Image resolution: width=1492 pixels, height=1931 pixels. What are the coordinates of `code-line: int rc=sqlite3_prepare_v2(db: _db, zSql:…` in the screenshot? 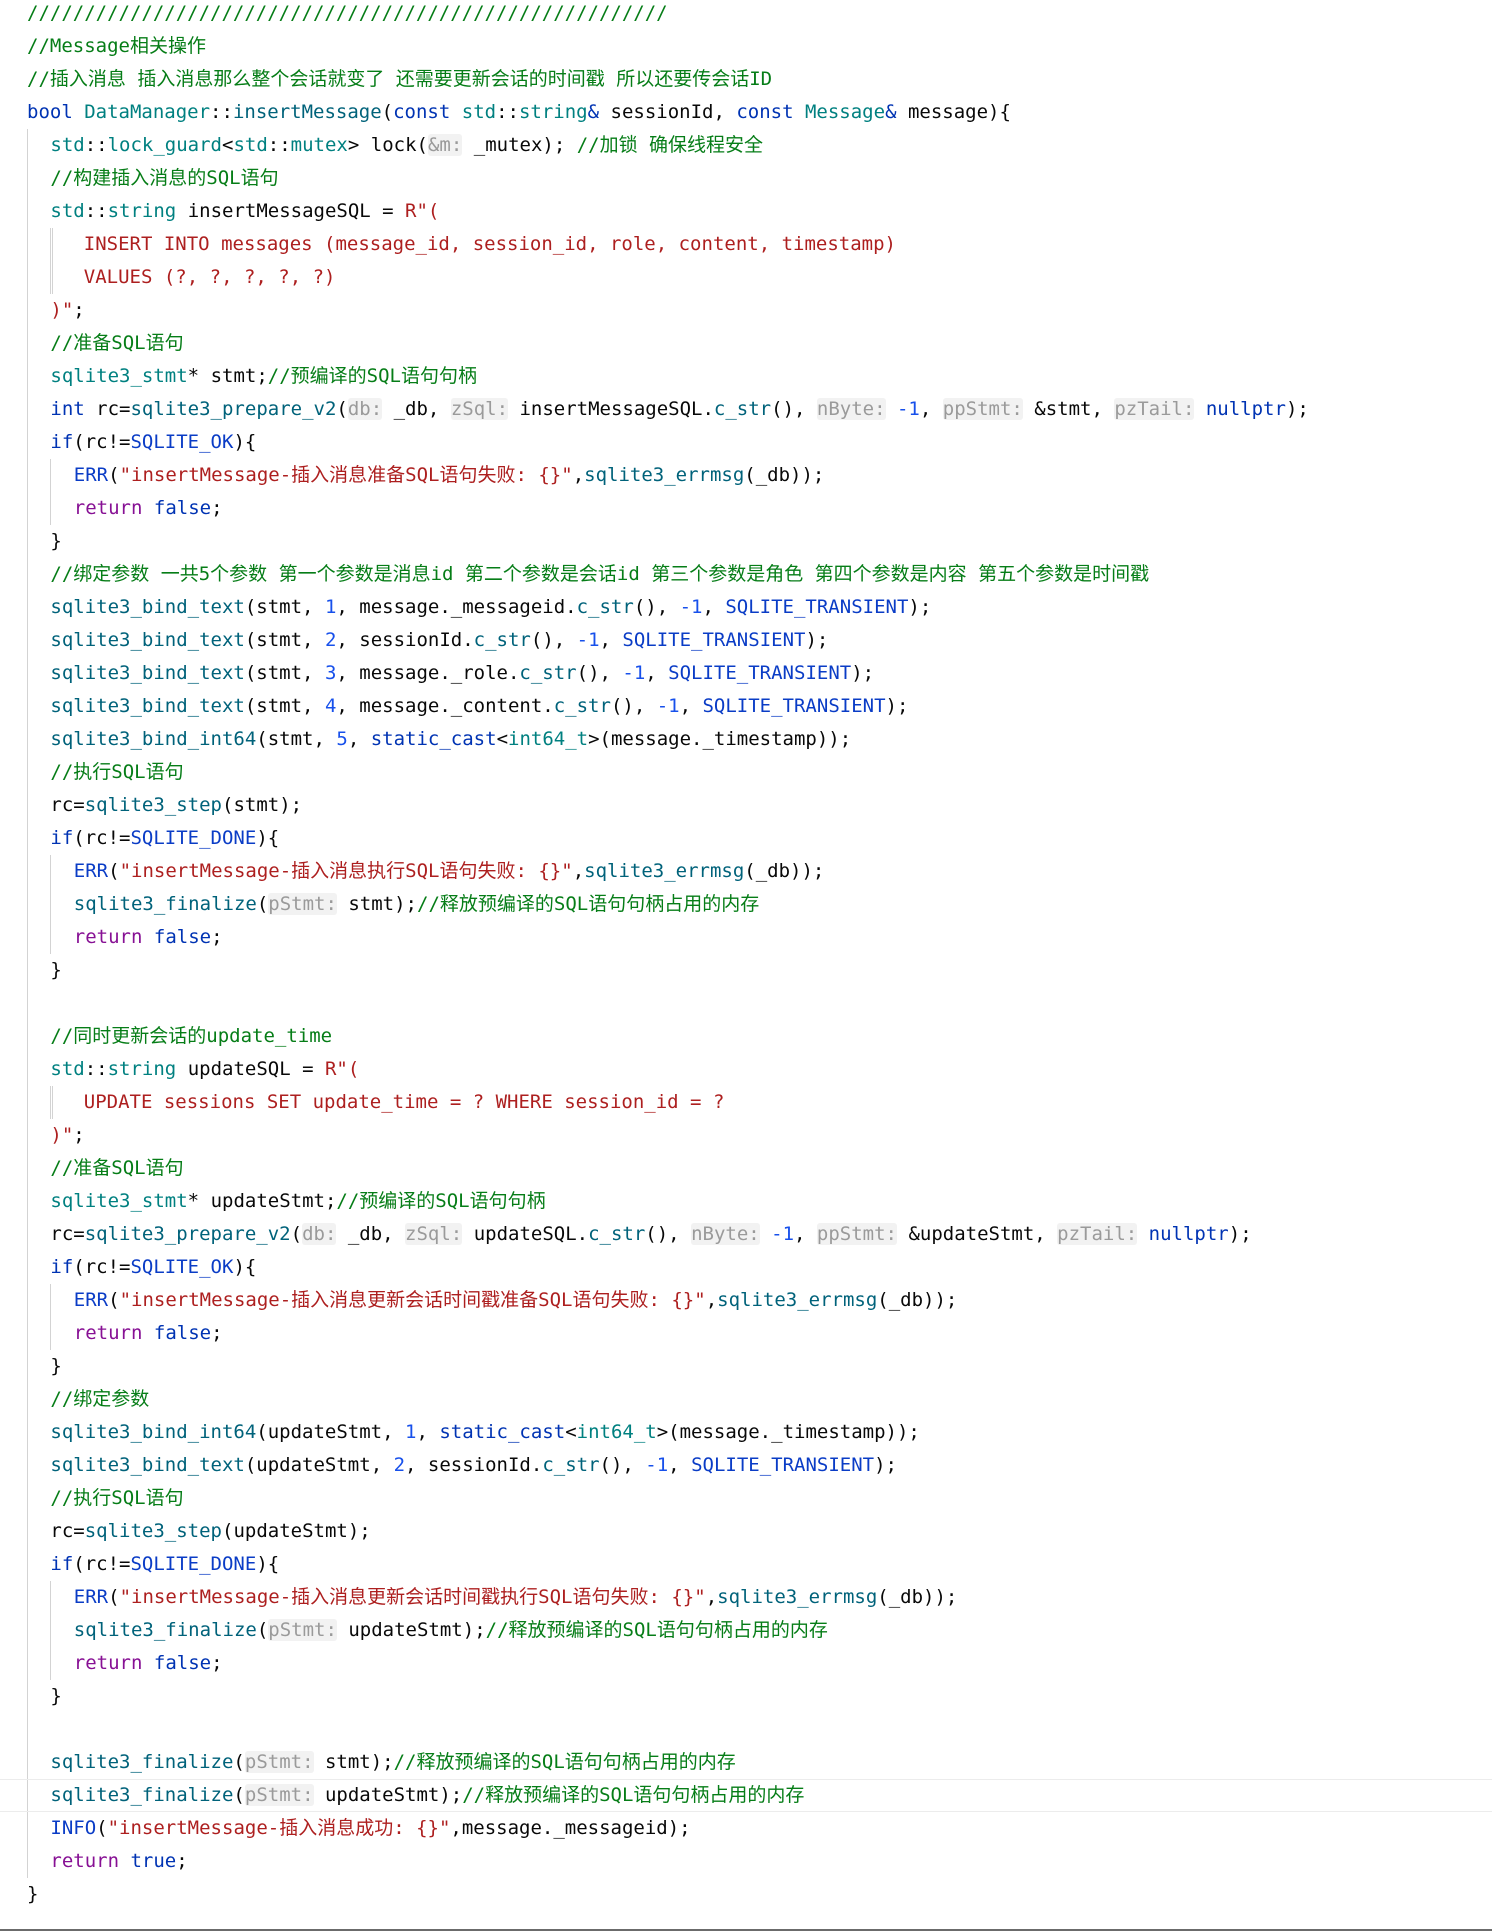 It's located at (746, 409).